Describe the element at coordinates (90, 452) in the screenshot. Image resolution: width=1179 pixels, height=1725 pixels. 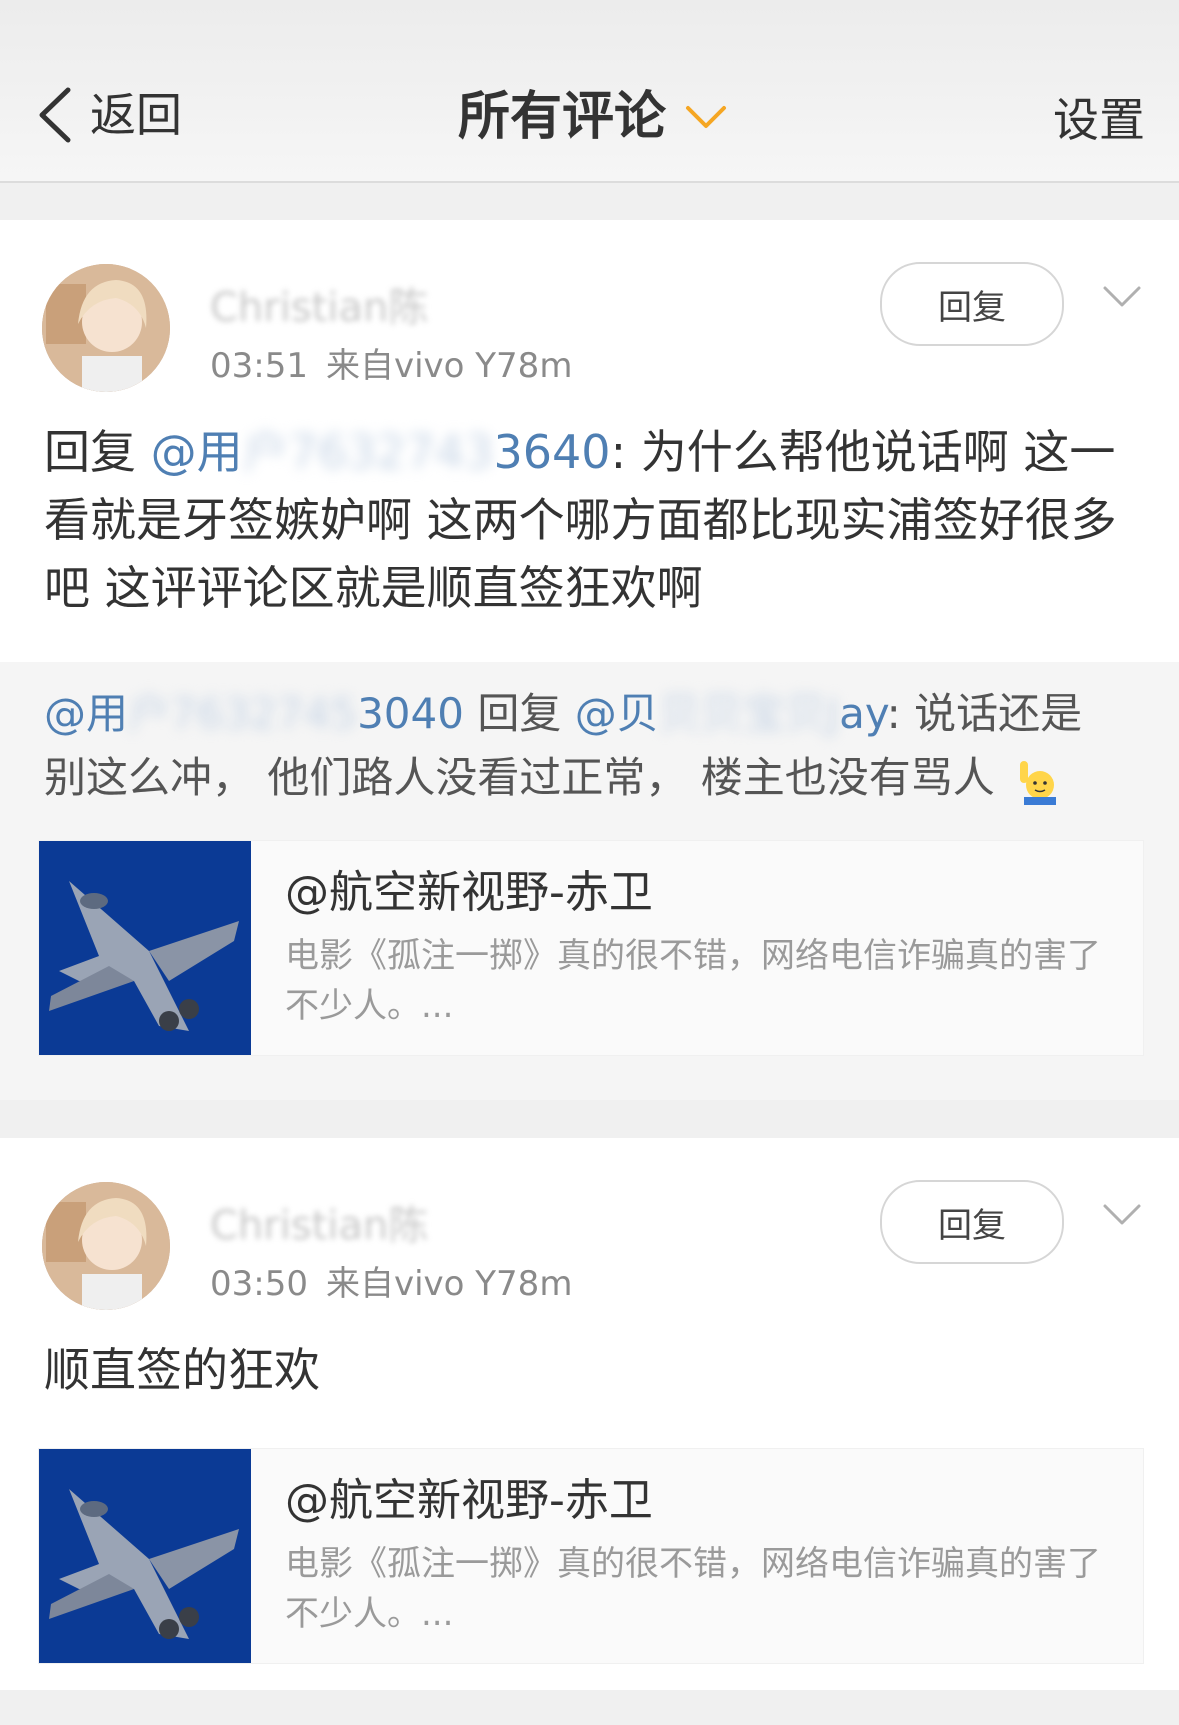
I see `reply-prefix: 回复` at that location.